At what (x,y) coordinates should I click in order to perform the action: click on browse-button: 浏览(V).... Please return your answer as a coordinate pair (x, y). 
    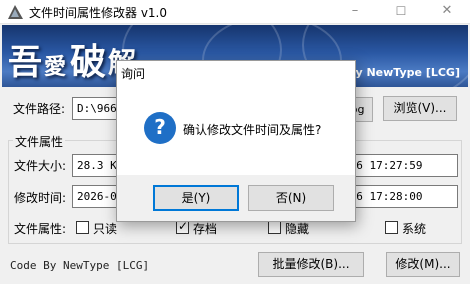
    Looking at the image, I should click on (420, 108).